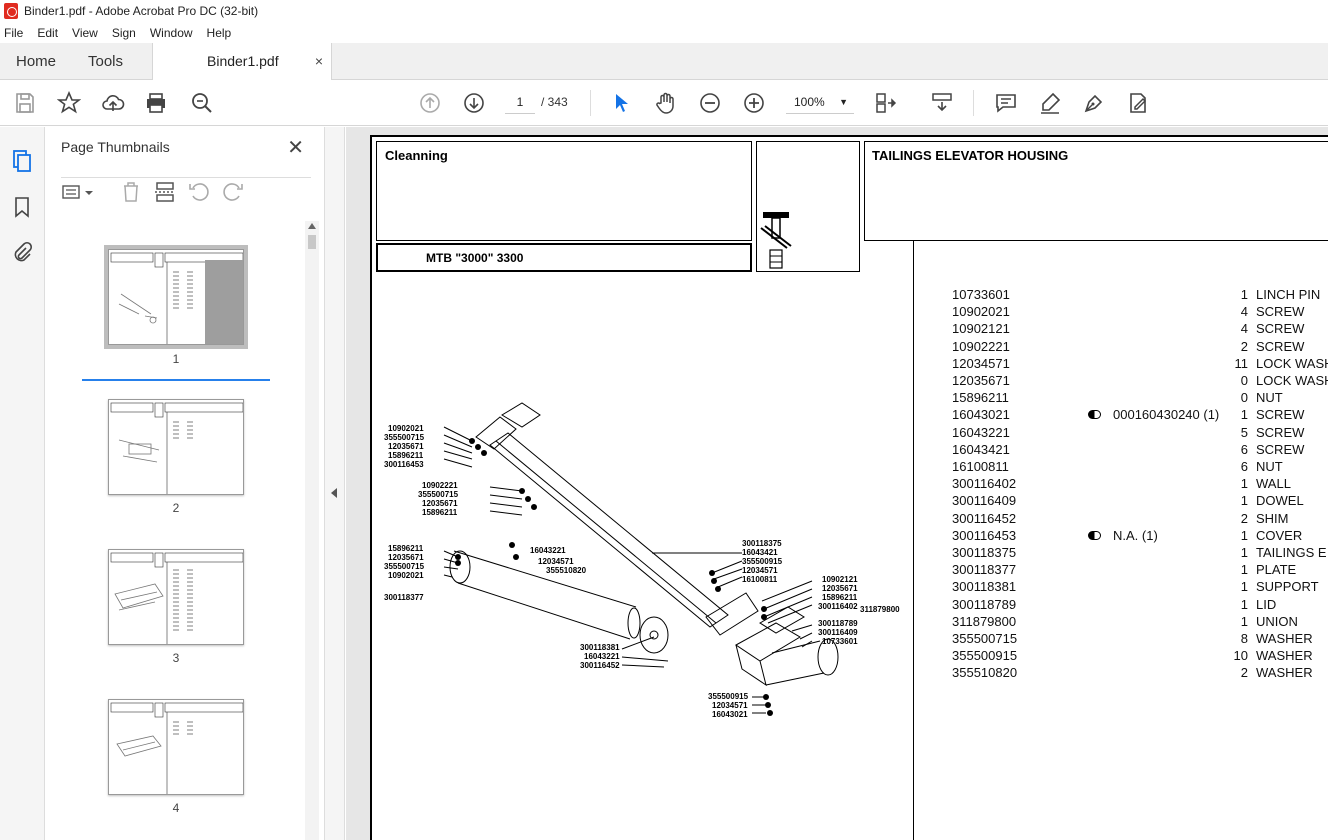  I want to click on menu-file: File, so click(13, 33).